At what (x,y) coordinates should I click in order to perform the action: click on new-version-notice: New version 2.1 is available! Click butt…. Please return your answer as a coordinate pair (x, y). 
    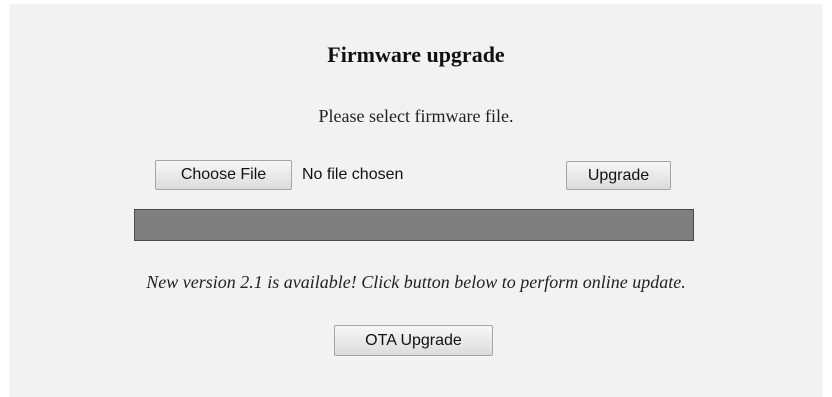
    Looking at the image, I should click on (416, 282).